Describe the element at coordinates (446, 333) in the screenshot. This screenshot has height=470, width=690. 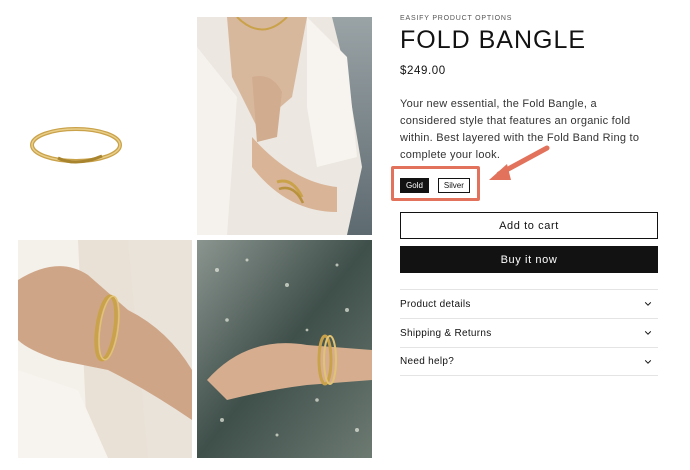
I see `accordion-label: Shipping & Returns` at that location.